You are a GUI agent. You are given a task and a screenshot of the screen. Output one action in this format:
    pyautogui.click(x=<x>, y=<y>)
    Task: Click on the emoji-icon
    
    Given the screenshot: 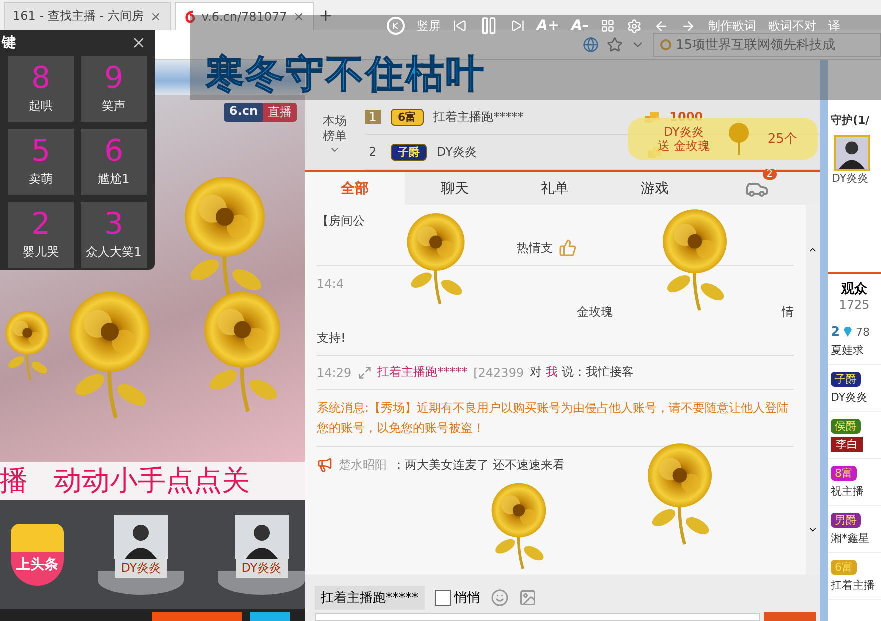 What is the action you would take?
    pyautogui.click(x=499, y=598)
    